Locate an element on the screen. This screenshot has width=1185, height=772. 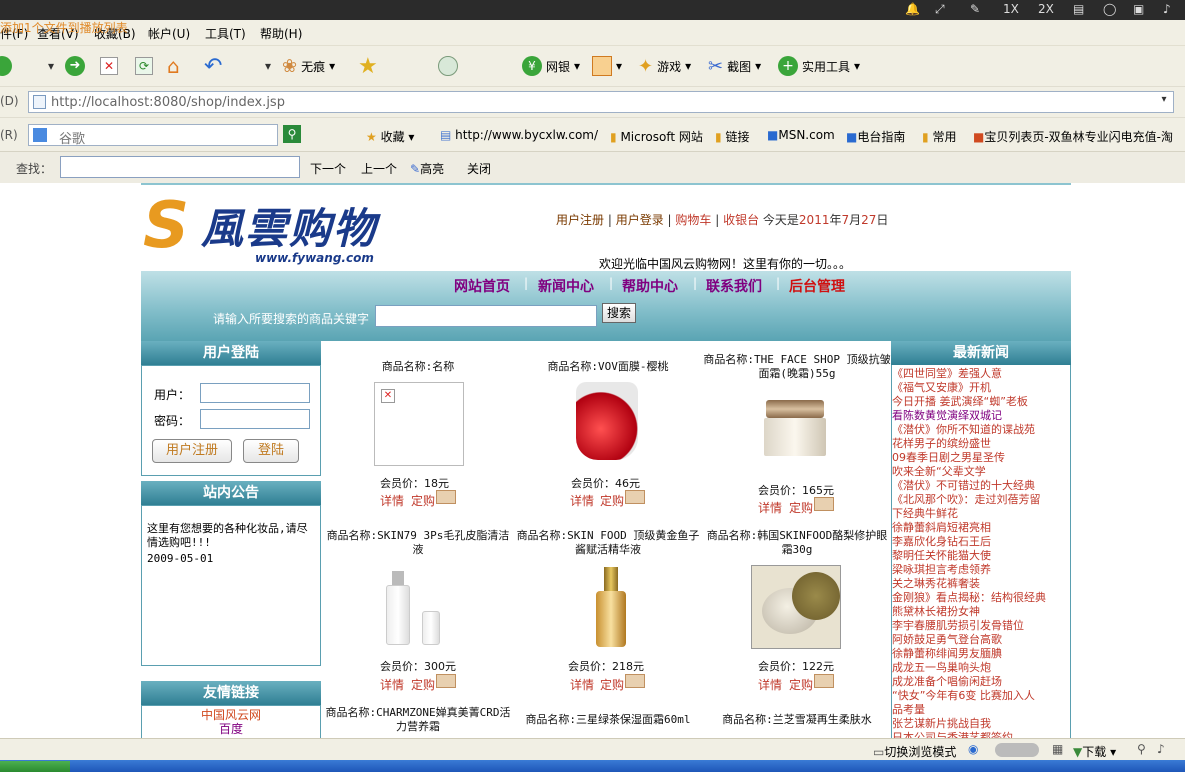
zoom-icon: ⚲ is located at coordinates (1141, 749).